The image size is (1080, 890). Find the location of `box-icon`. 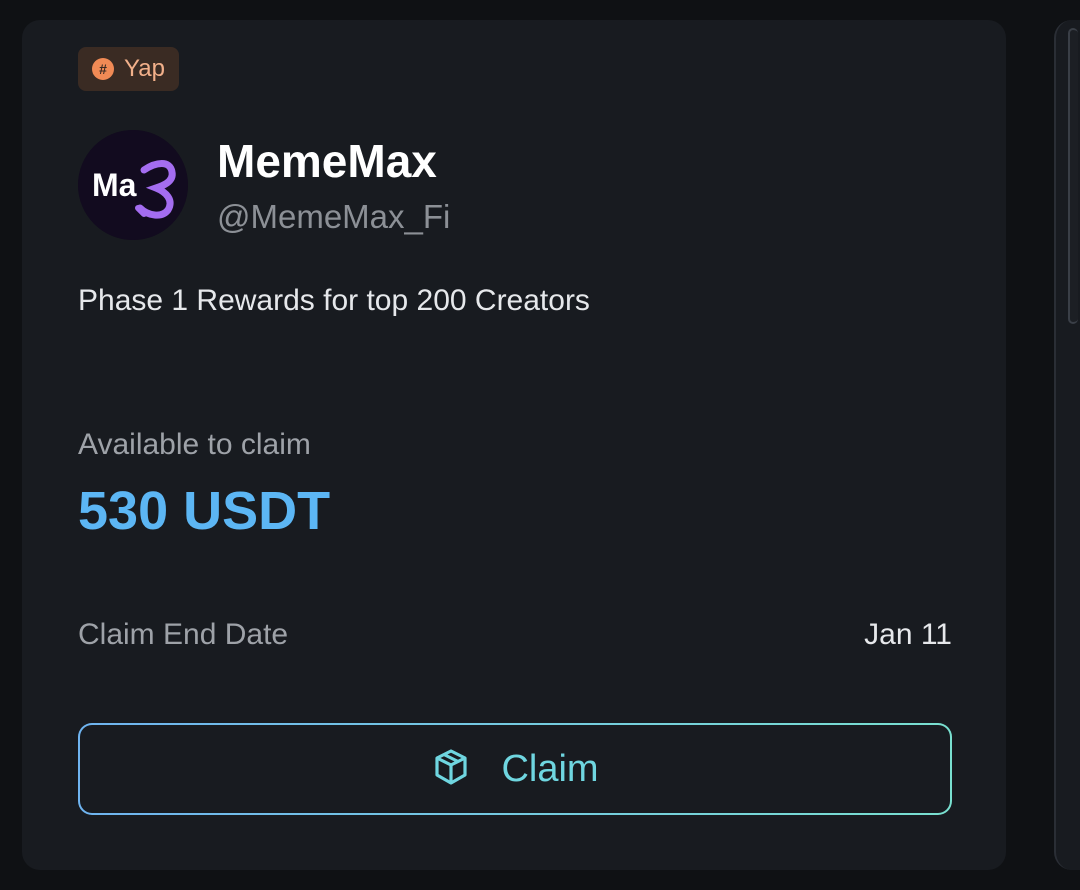

box-icon is located at coordinates (451, 769).